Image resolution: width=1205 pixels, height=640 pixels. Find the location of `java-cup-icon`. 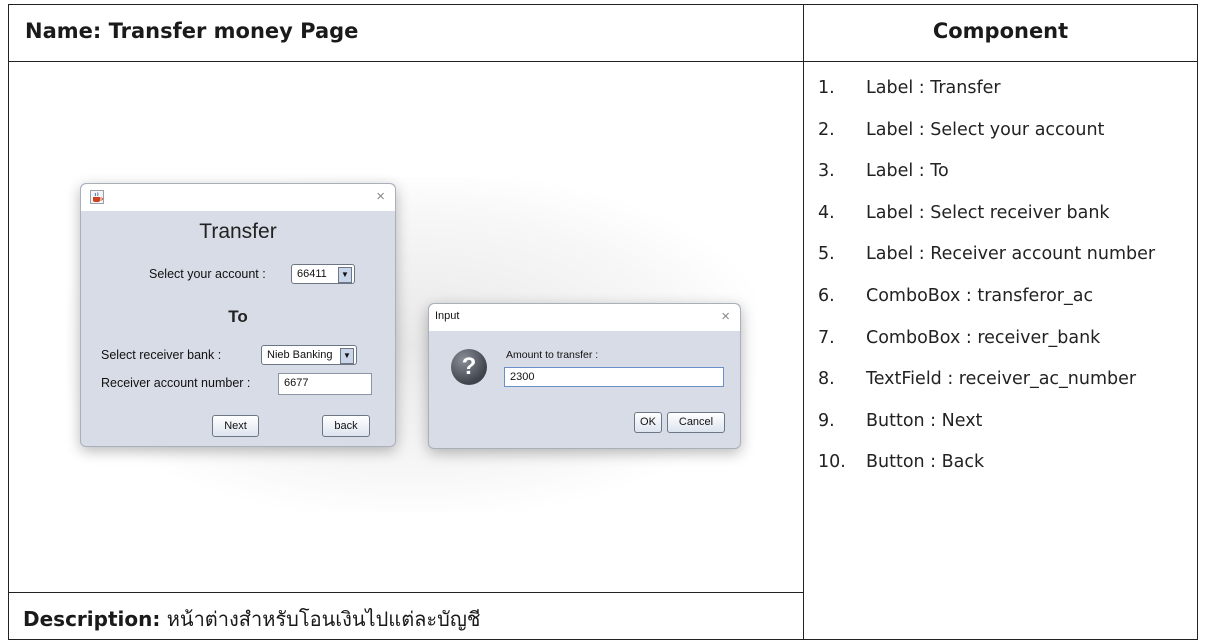

java-cup-icon is located at coordinates (97, 197).